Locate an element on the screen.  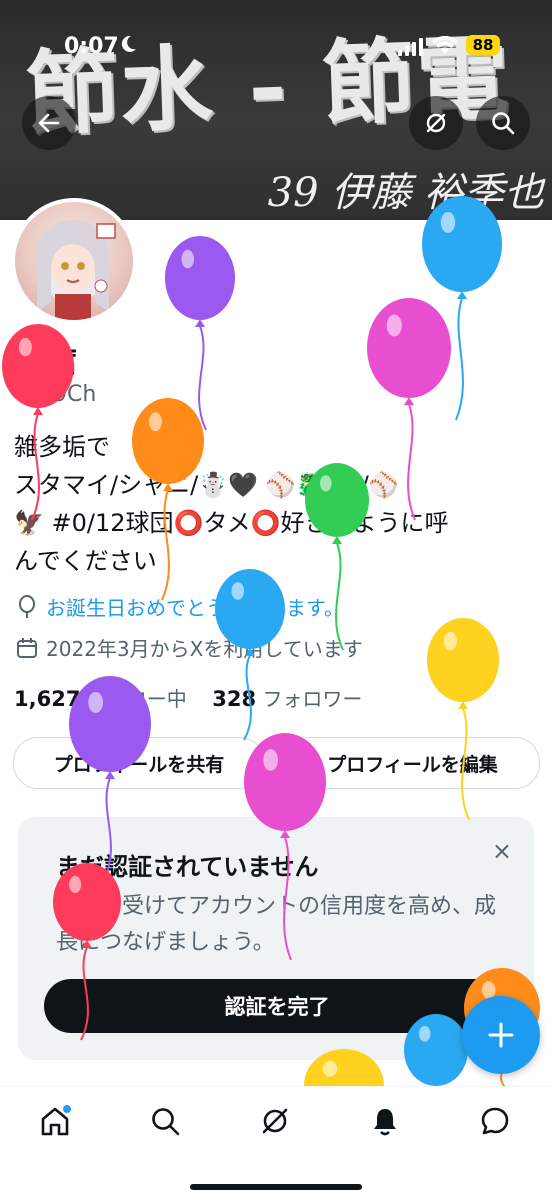
tab-search is located at coordinates (165, 1121).